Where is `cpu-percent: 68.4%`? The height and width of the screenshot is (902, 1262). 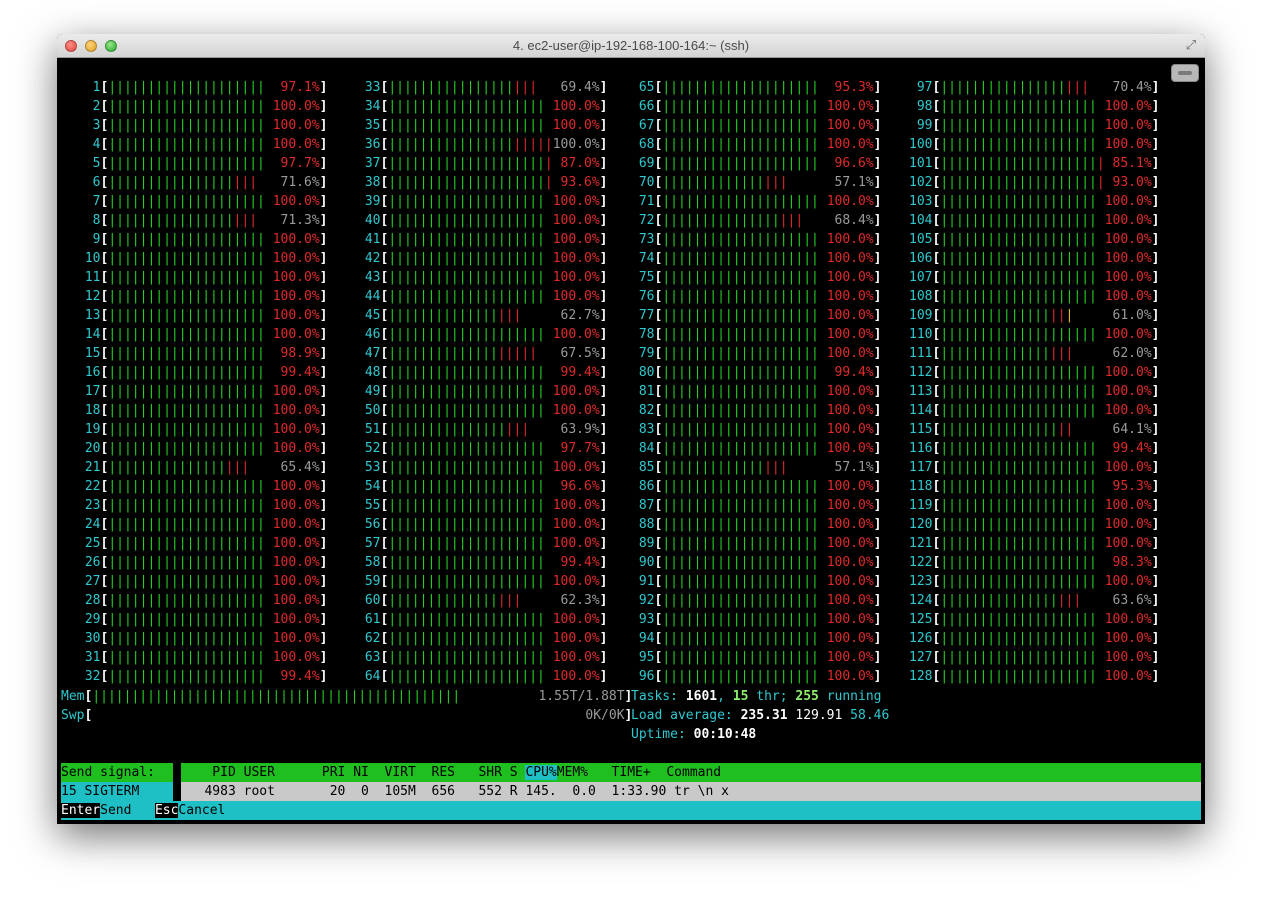 cpu-percent: 68.4% is located at coordinates (854, 220).